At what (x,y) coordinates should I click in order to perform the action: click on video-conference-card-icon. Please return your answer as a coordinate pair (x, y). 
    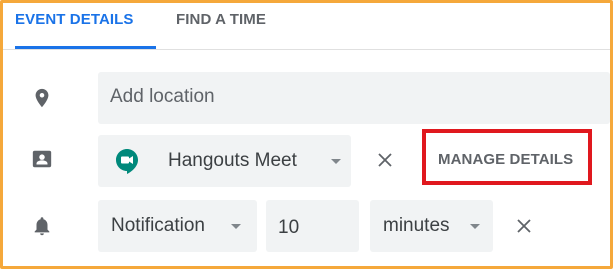
    Looking at the image, I should click on (42, 159).